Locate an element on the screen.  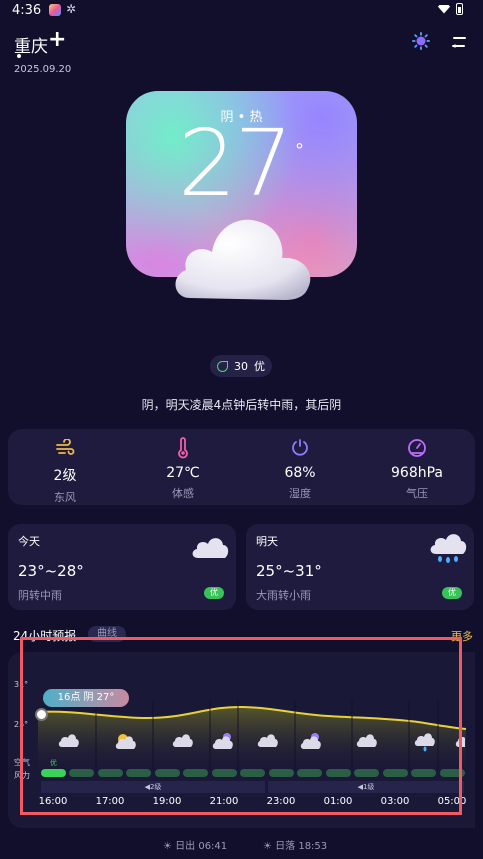
today-desc: 阴转中雨 is located at coordinates (40, 595).